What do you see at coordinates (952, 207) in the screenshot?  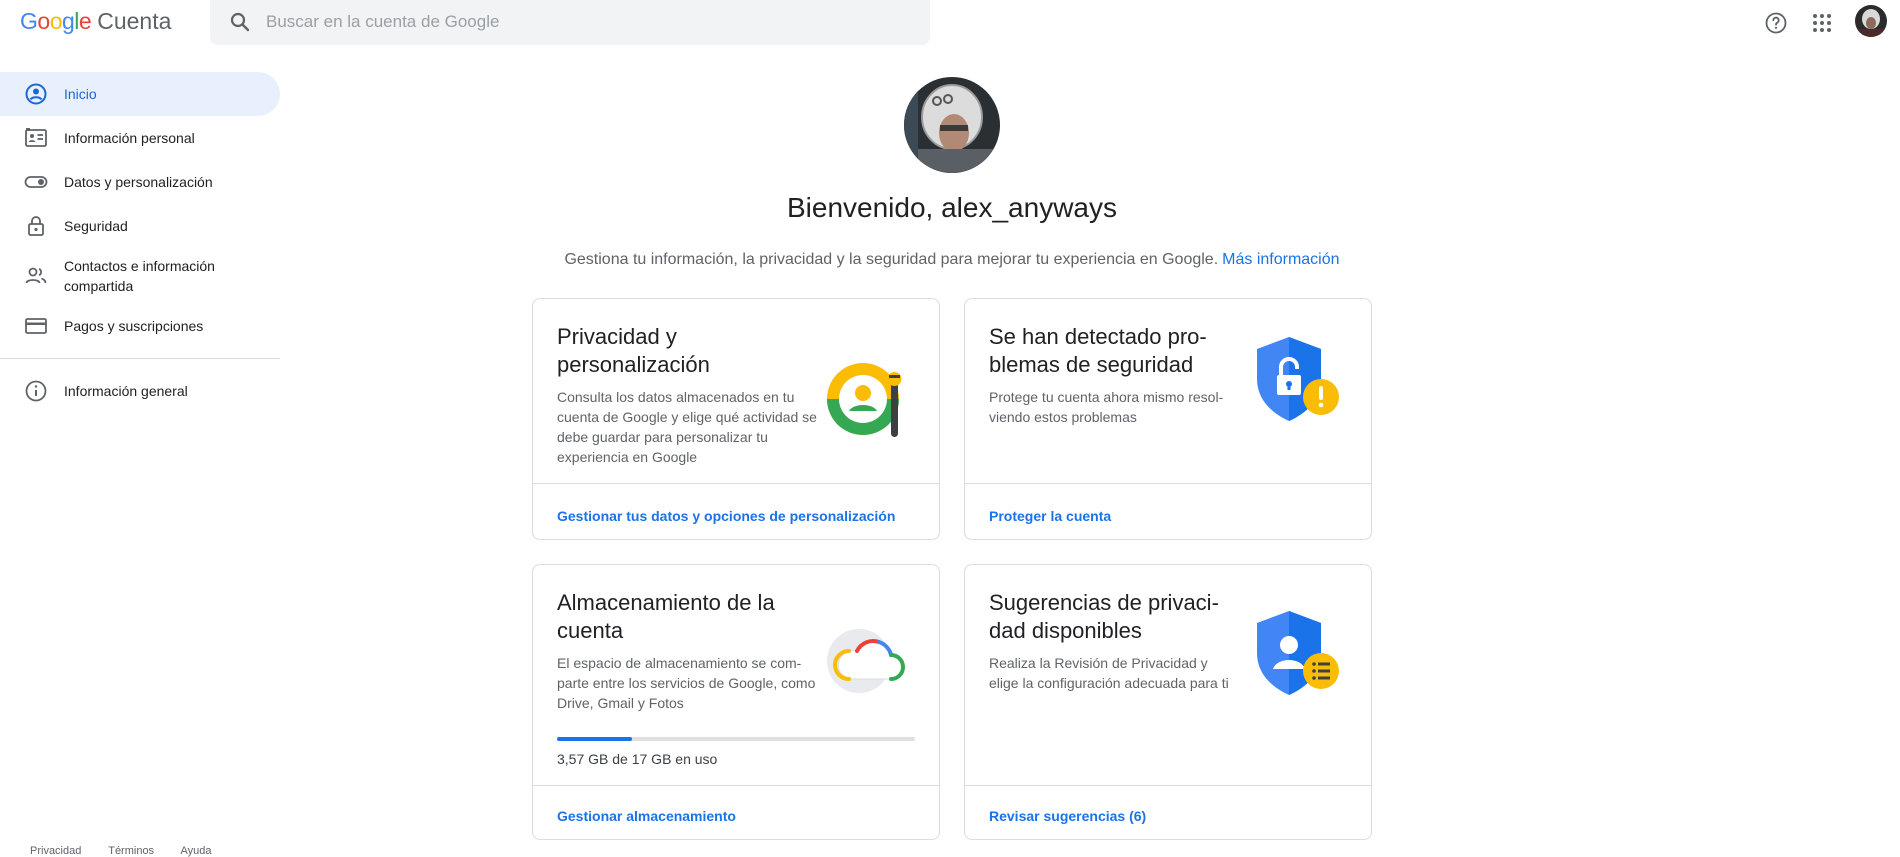 I see `welcome-heading: Bienvenido, alex_anyways` at bounding box center [952, 207].